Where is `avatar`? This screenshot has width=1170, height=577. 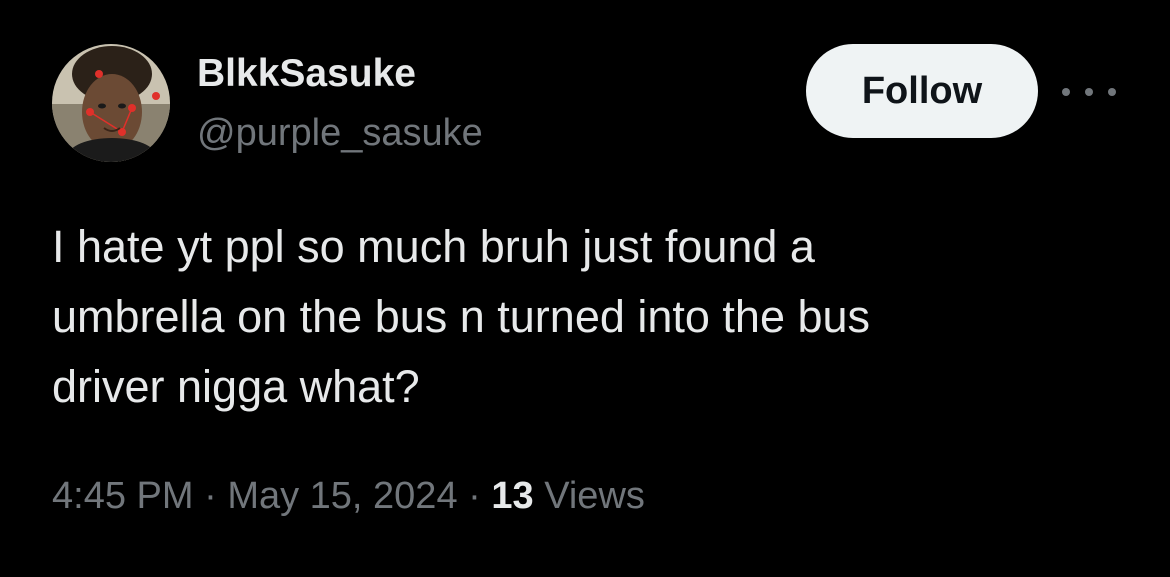
avatar is located at coordinates (111, 103).